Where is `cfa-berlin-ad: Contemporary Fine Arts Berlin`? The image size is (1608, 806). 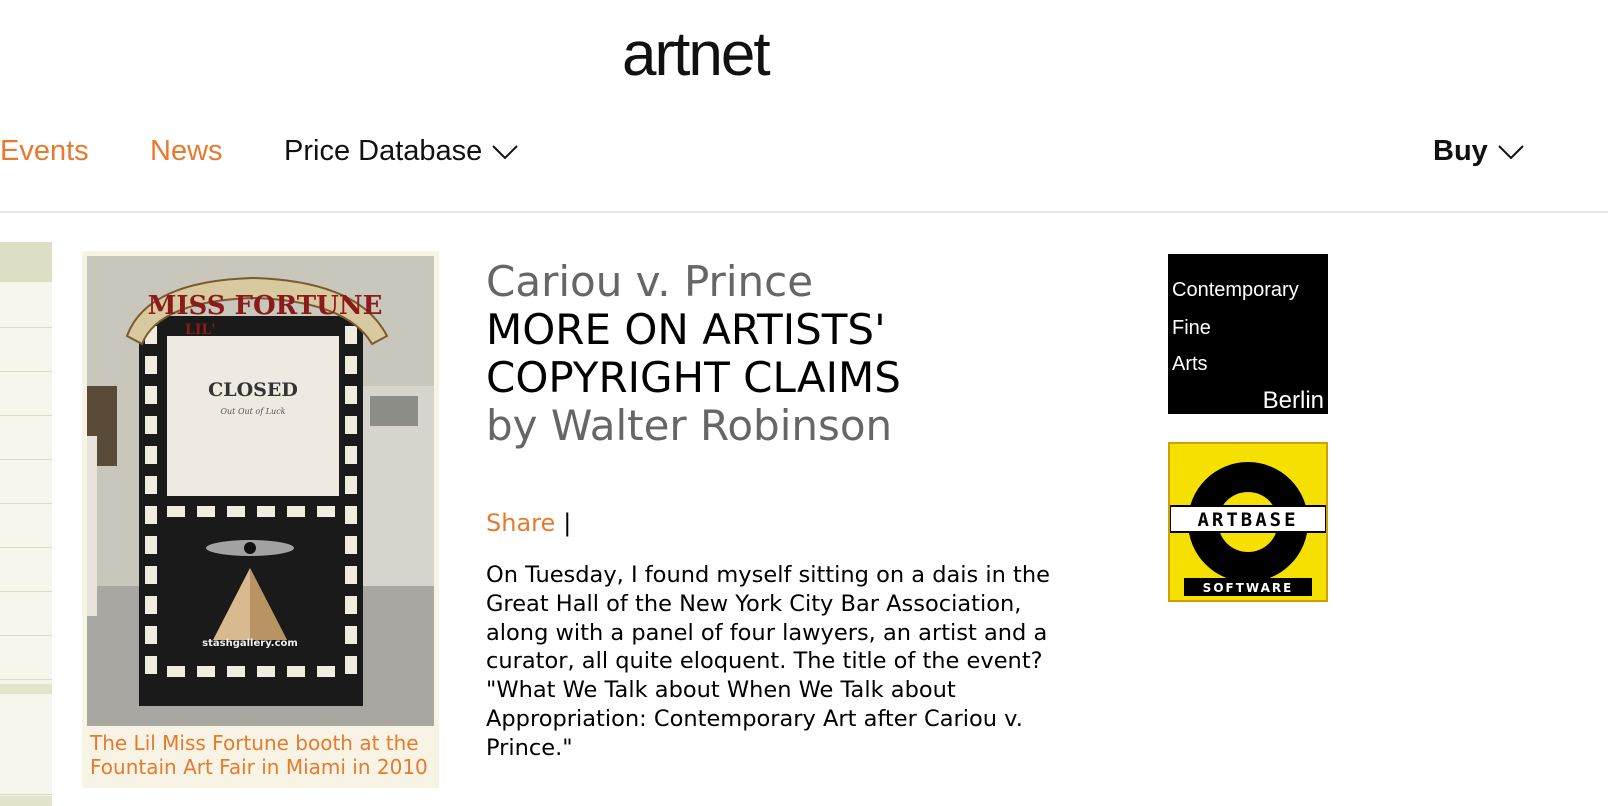
cfa-berlin-ad: Contemporary Fine Arts Berlin is located at coordinates (1248, 334).